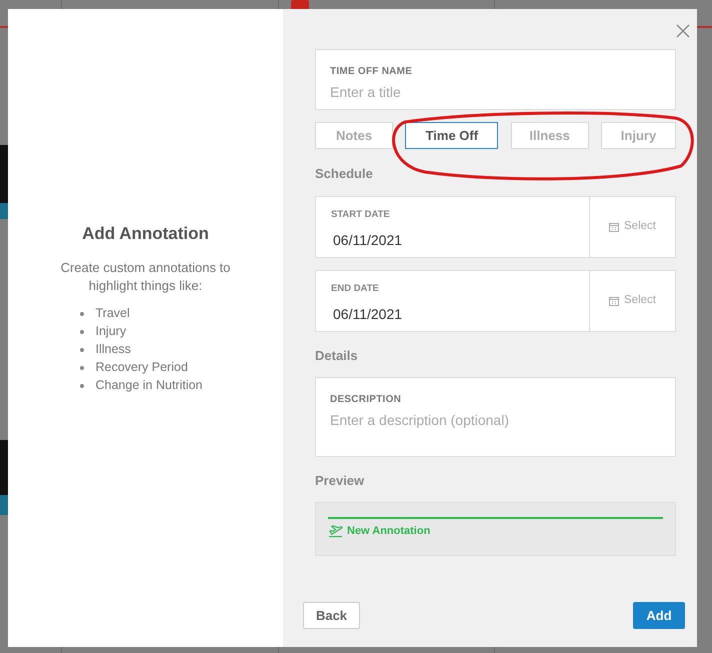 This screenshot has width=712, height=653. I want to click on type-tab: Notes, so click(354, 135).